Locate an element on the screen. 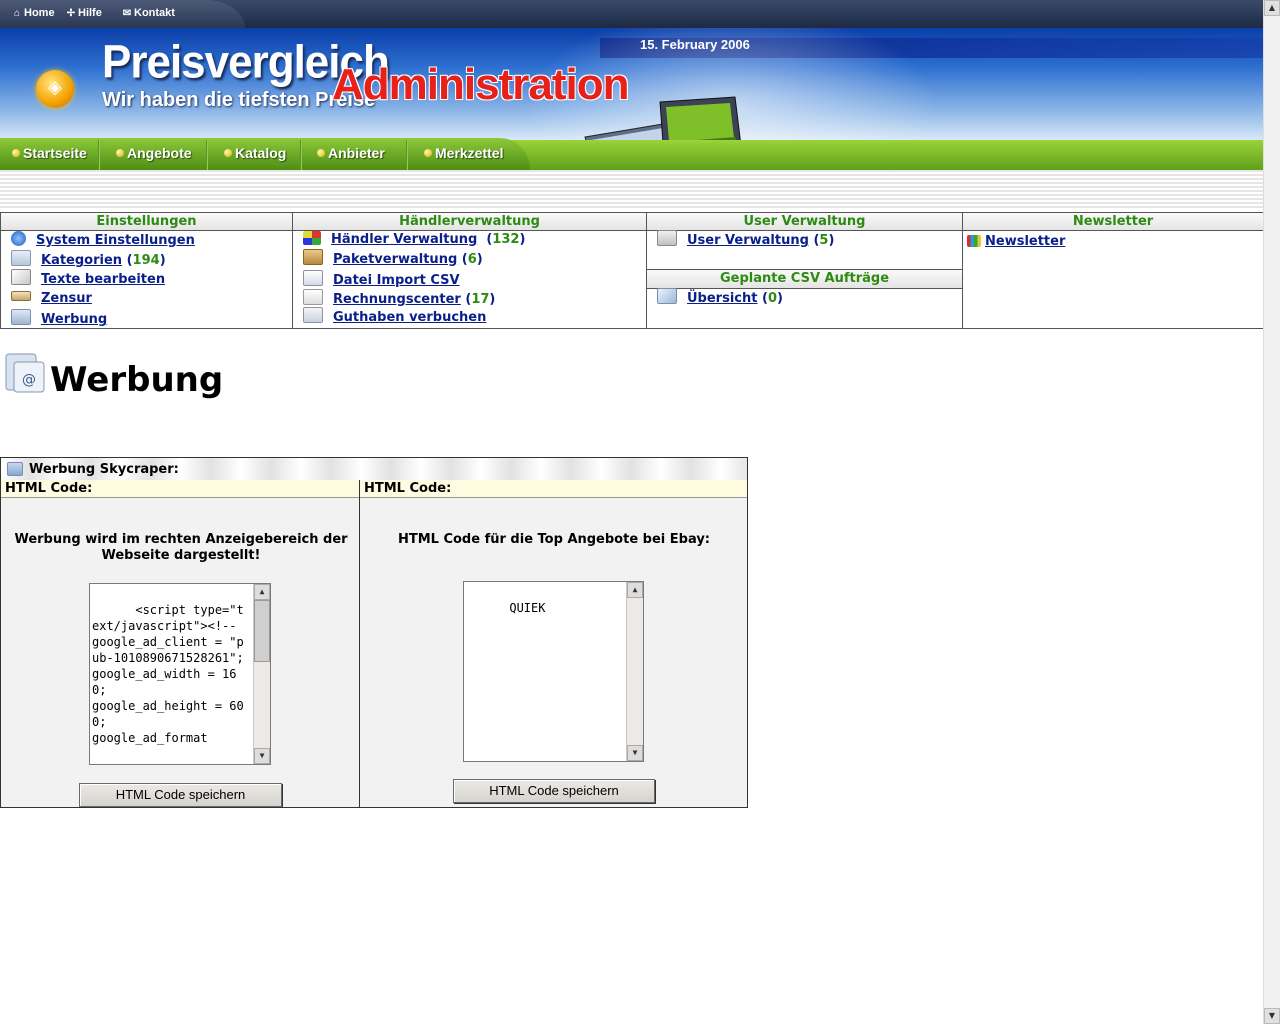 Image resolution: width=1280 pixels, height=1024 pixels. menu-item-texte-bearbeiten: Texte bearbeiten is located at coordinates (88, 278).